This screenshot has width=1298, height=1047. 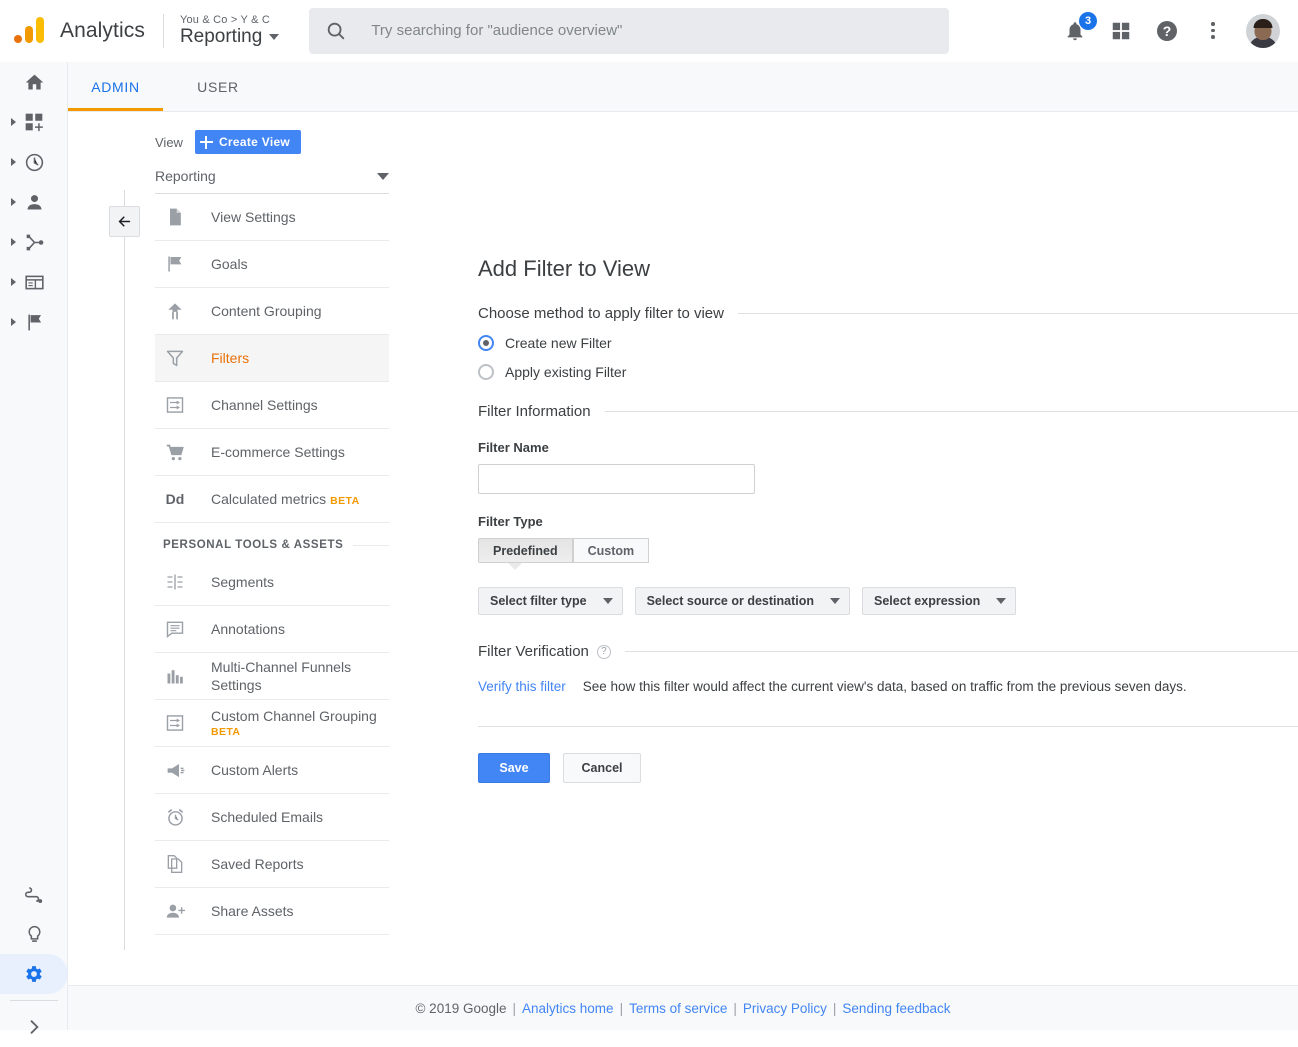 What do you see at coordinates (175, 264) in the screenshot?
I see `flag-icon` at bounding box center [175, 264].